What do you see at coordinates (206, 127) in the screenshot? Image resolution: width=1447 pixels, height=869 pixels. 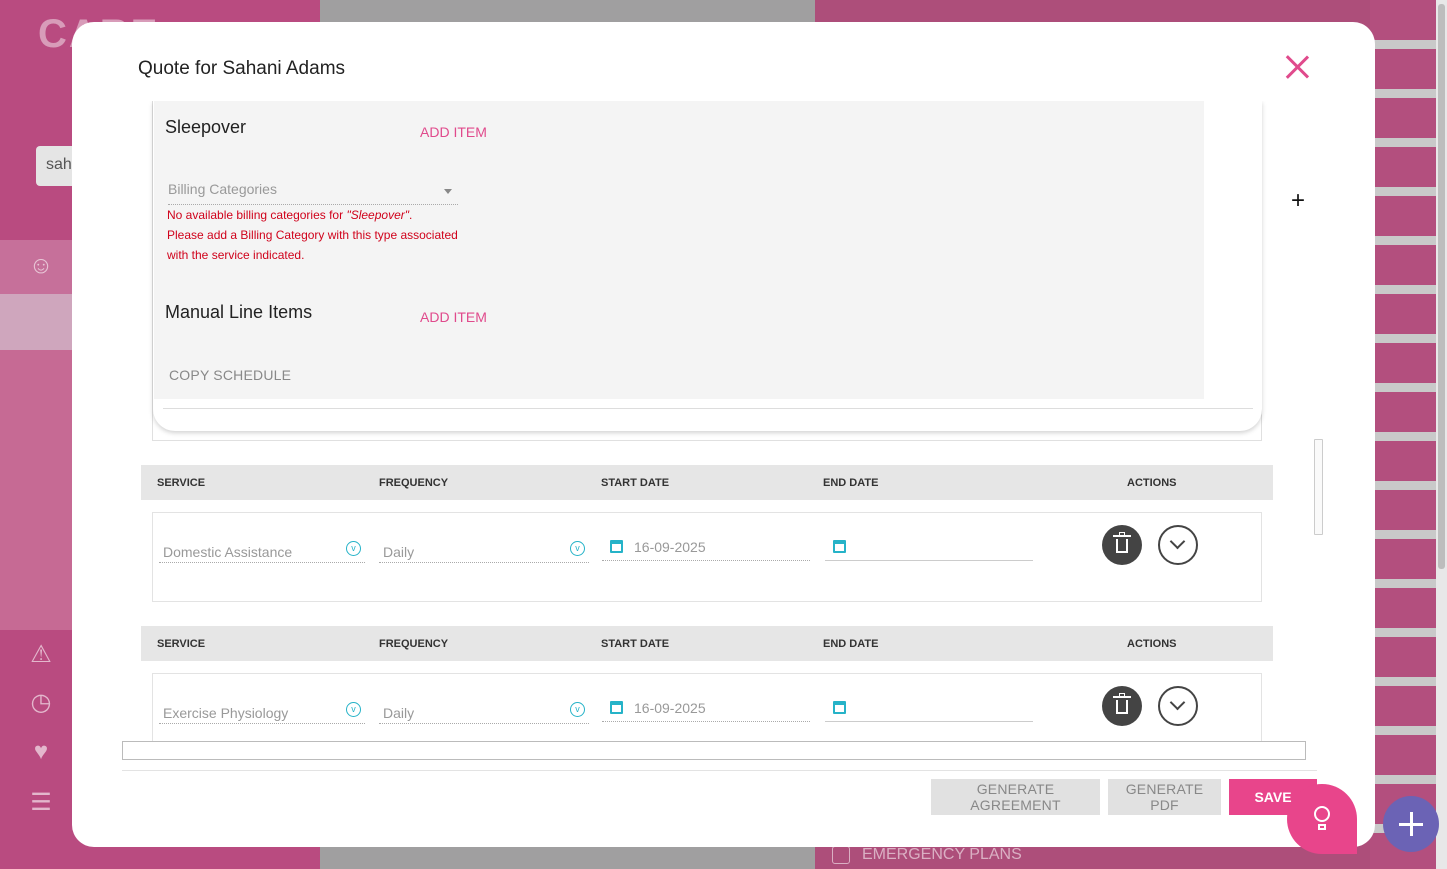 I see `sleepover-title: Sleepover` at bounding box center [206, 127].